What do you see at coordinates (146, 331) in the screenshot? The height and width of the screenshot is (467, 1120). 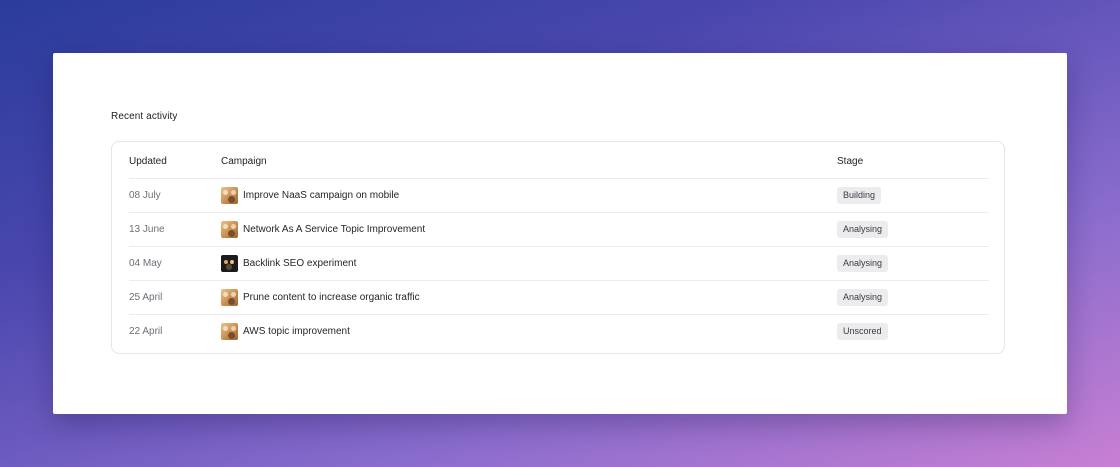 I see `row-updated: 22 April` at bounding box center [146, 331].